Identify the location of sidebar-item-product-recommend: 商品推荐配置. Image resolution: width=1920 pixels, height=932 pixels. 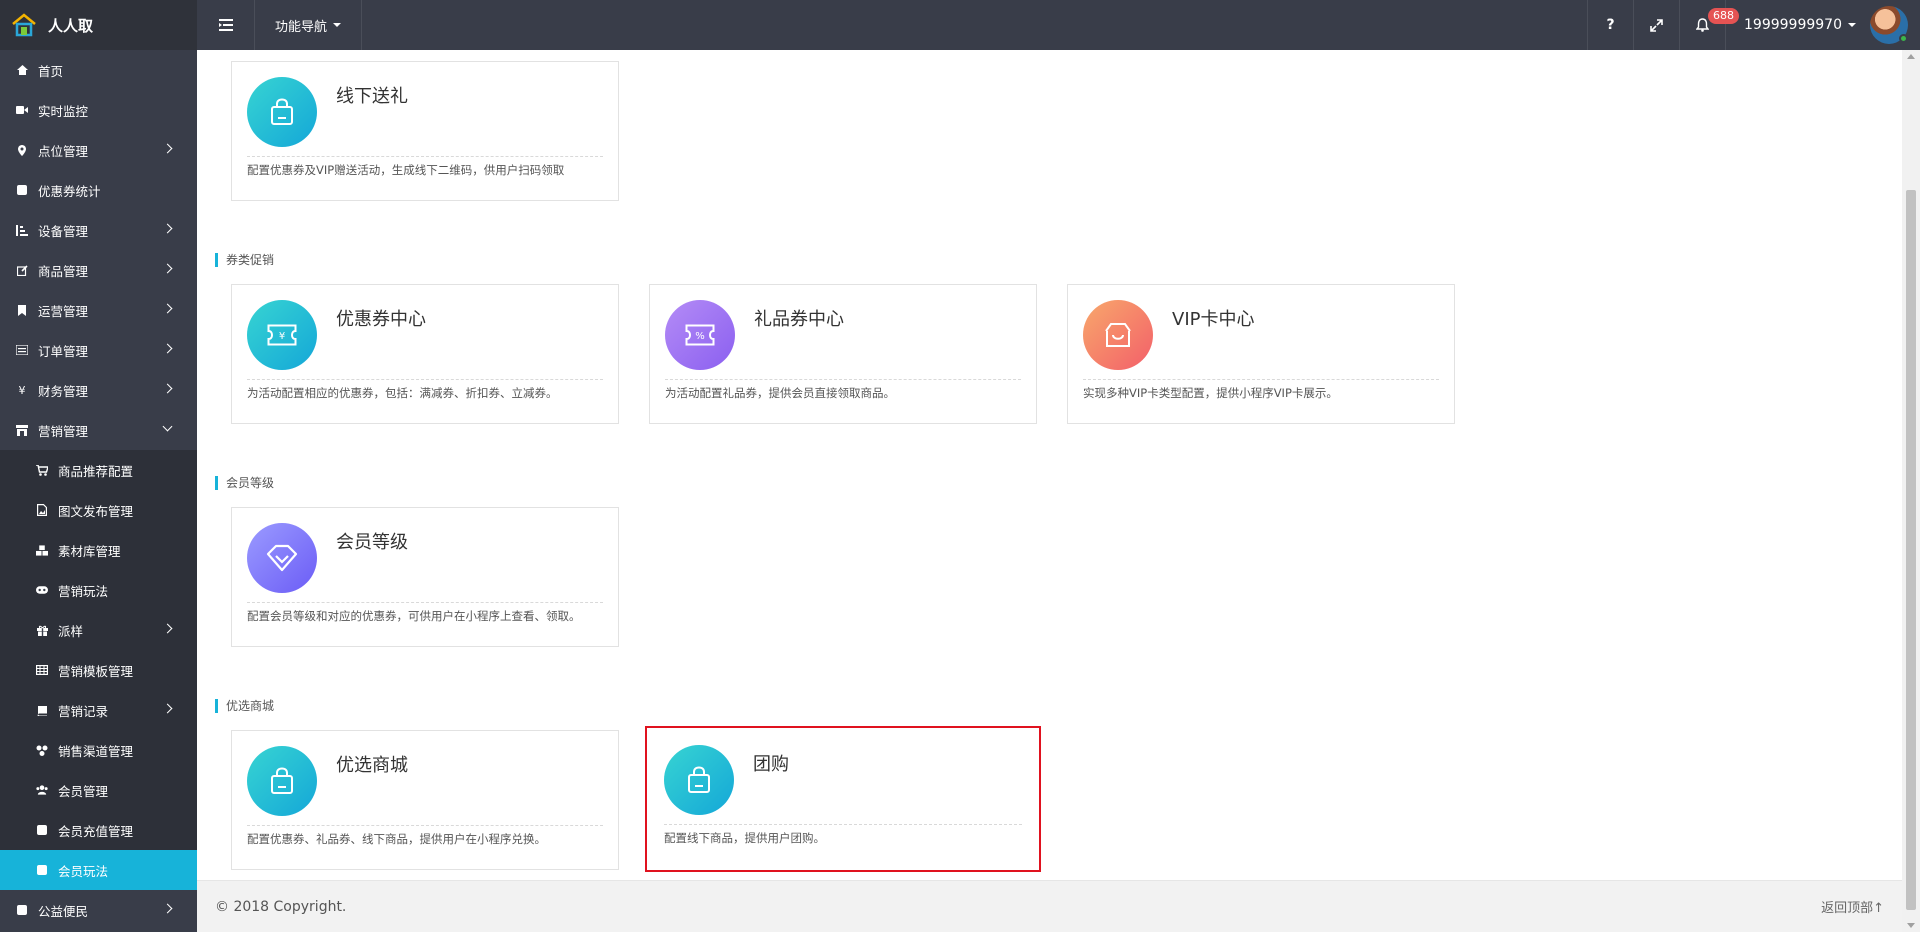
(98, 470).